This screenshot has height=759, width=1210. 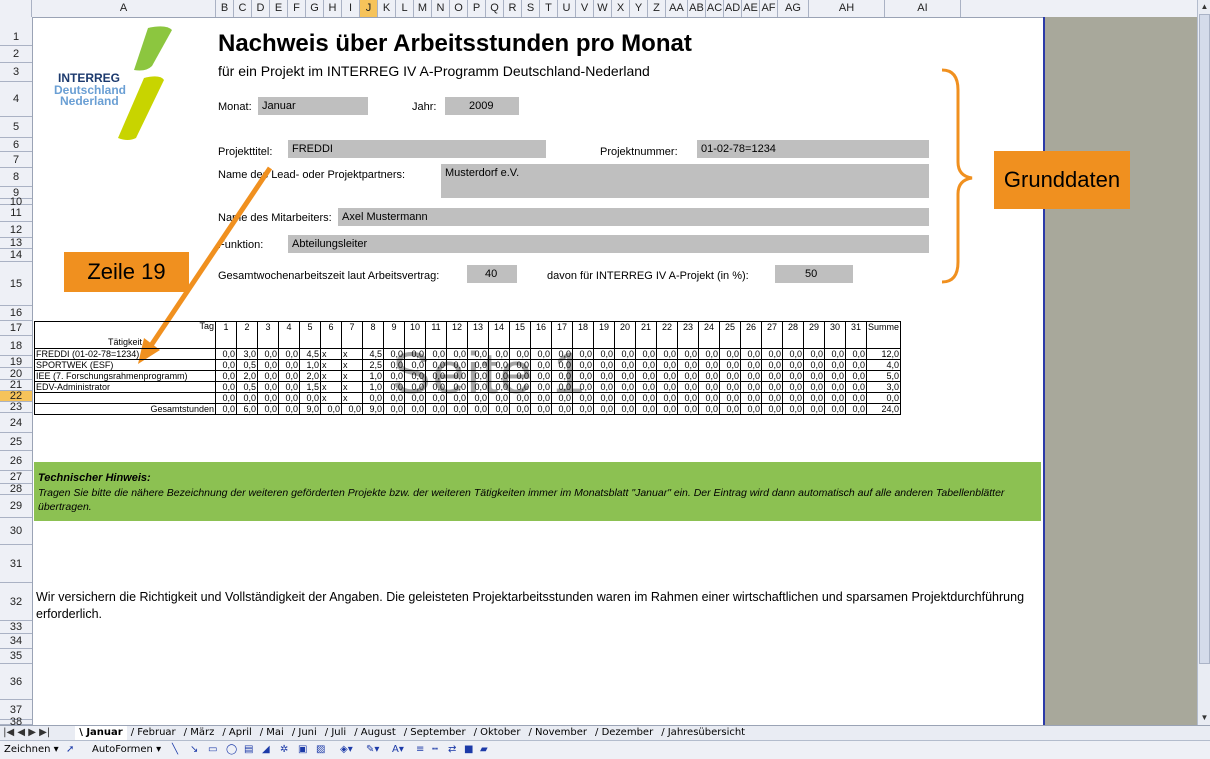 I want to click on column-header-ac: AC, so click(x=715, y=8).